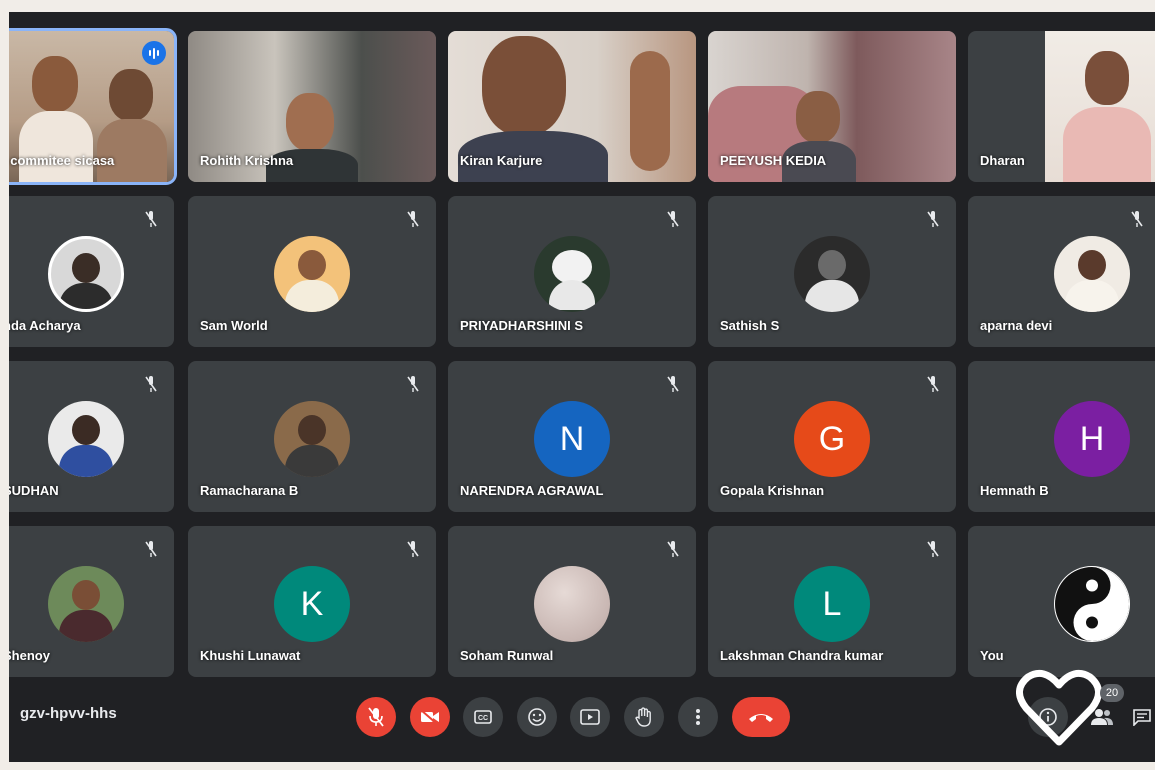 This screenshot has width=1155, height=770. I want to click on participant-name: PRIYADHARSHINI S, so click(522, 325).